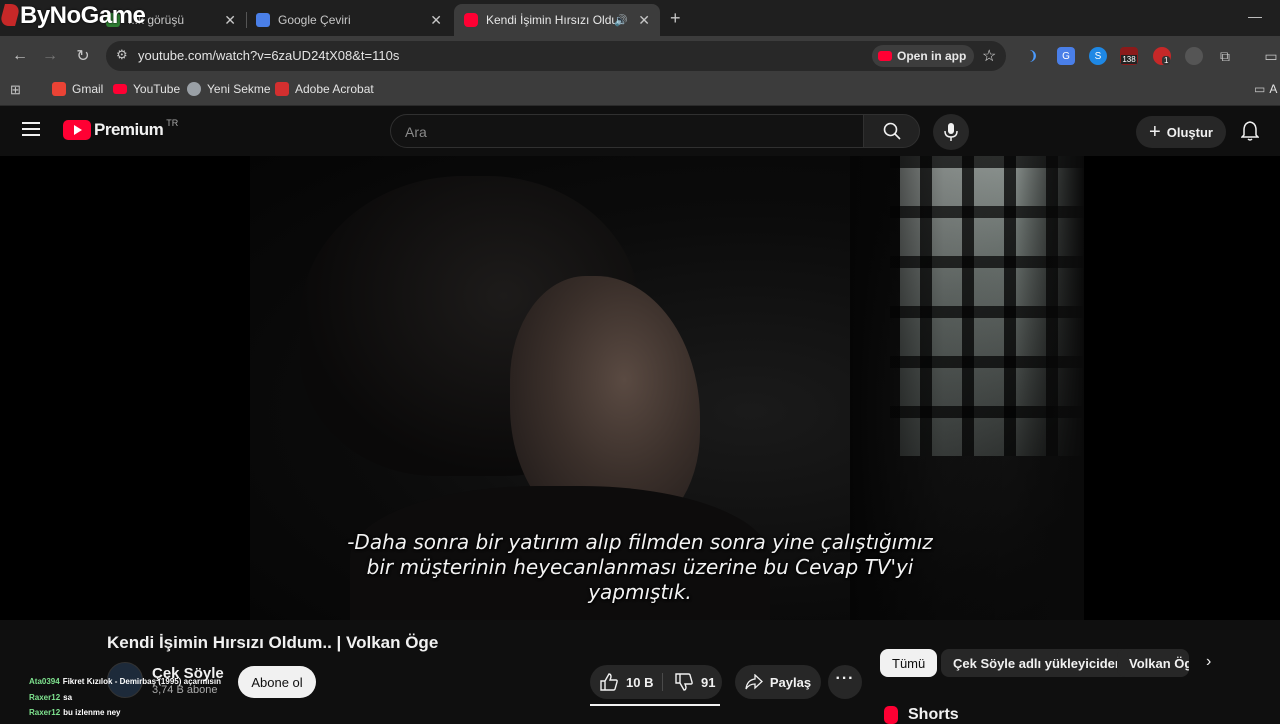 This screenshot has height=724, width=1280. What do you see at coordinates (50, 56) in the screenshot?
I see `forward-button: →` at bounding box center [50, 56].